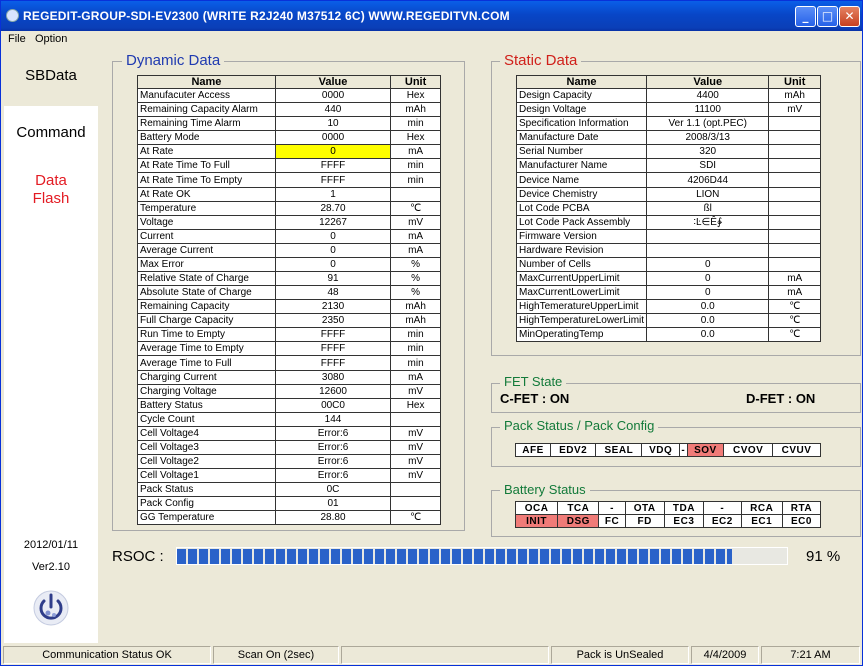 The height and width of the screenshot is (666, 863). Describe the element at coordinates (581, 208) in the screenshot. I see `cell-name: Lot Code PCBA` at that location.